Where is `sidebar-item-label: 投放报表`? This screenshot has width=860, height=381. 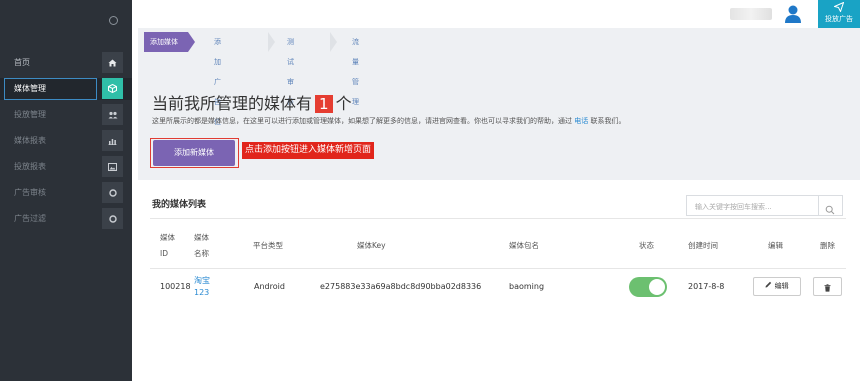
sidebar-item-label: 投放报表 is located at coordinates (30, 166).